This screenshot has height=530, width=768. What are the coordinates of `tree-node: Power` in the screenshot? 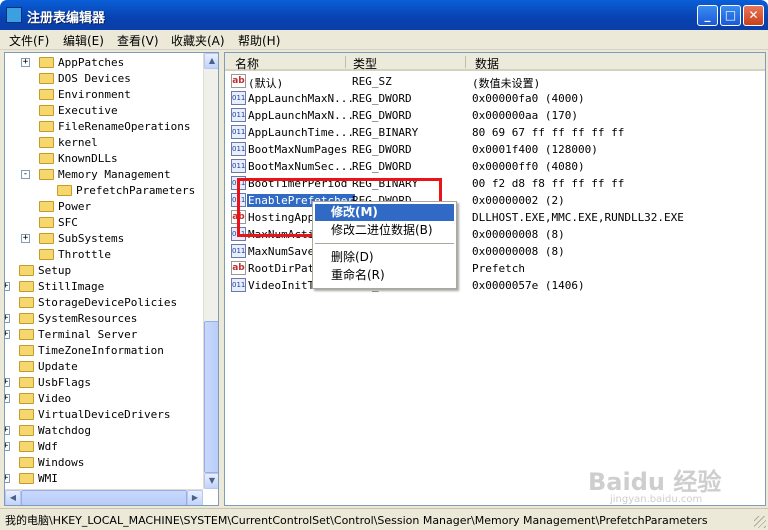 It's located at (104, 207).